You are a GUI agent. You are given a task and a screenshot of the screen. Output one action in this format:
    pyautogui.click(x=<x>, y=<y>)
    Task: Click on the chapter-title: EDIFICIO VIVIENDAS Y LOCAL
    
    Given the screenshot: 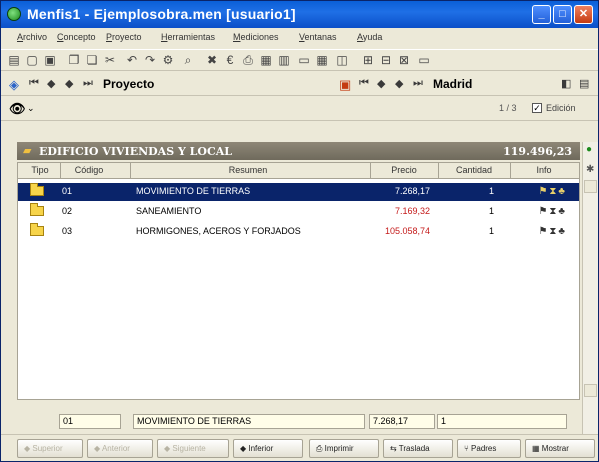 What is the action you would take?
    pyautogui.click(x=136, y=151)
    